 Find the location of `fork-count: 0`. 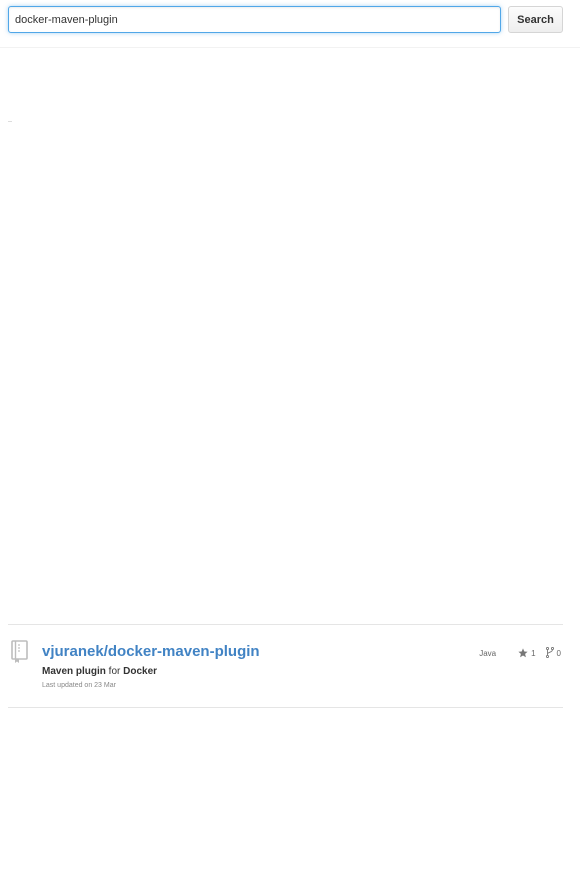

fork-count: 0 is located at coordinates (558, 653).